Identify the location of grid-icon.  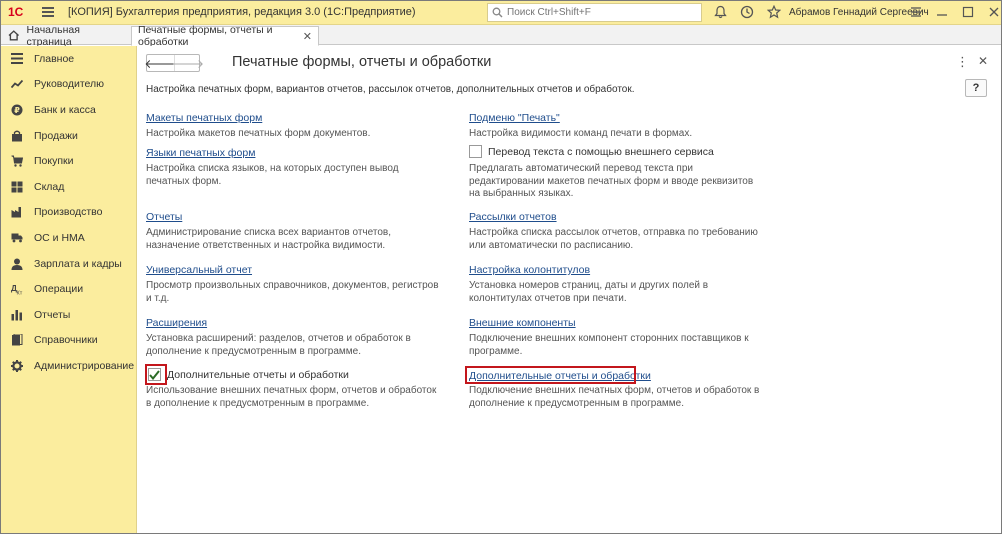
(17, 187).